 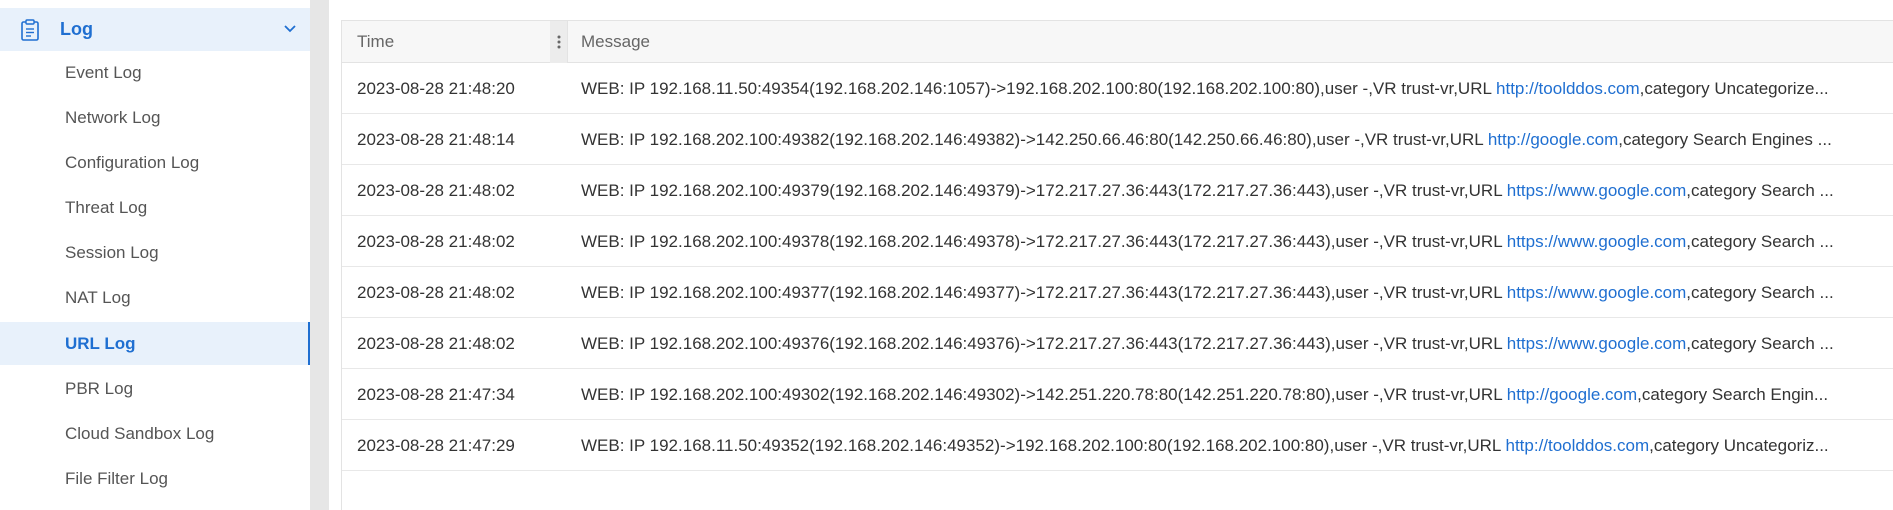 What do you see at coordinates (76, 29) in the screenshot?
I see `sidebar-group-label: Log` at bounding box center [76, 29].